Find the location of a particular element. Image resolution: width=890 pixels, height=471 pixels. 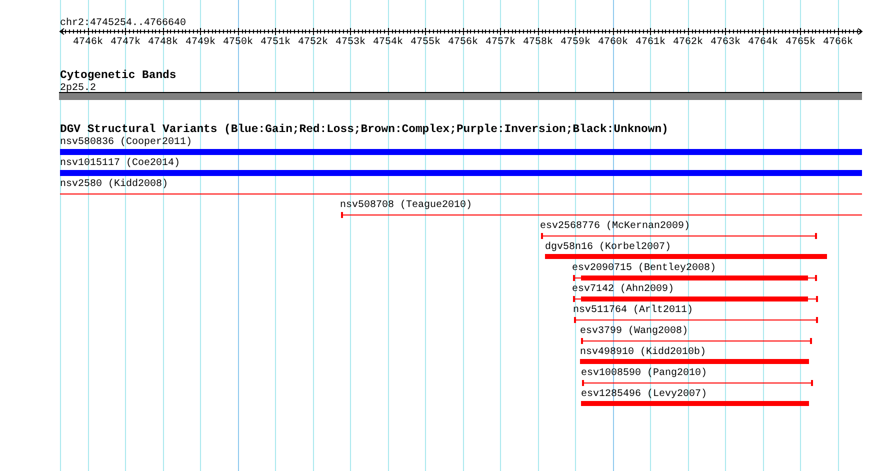

coordinate-range: chr2:4745254..4766640 is located at coordinates (123, 23).